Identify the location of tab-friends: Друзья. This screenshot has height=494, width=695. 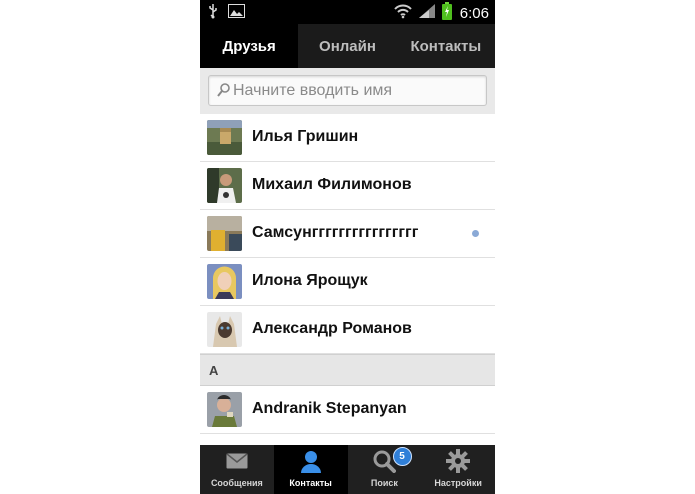
(249, 46).